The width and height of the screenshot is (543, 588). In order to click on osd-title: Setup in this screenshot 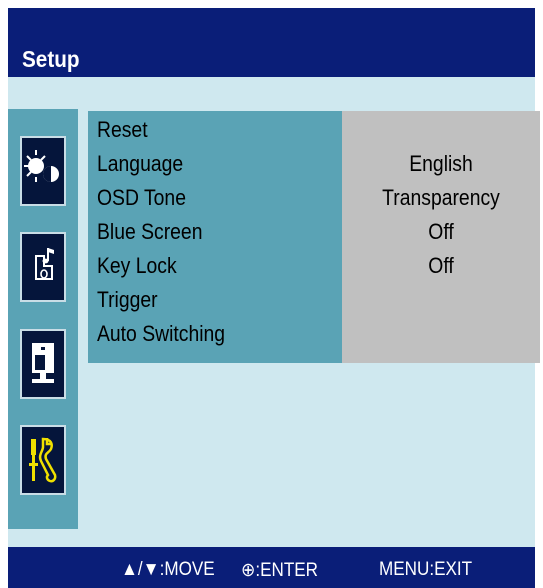, I will do `click(51, 59)`.